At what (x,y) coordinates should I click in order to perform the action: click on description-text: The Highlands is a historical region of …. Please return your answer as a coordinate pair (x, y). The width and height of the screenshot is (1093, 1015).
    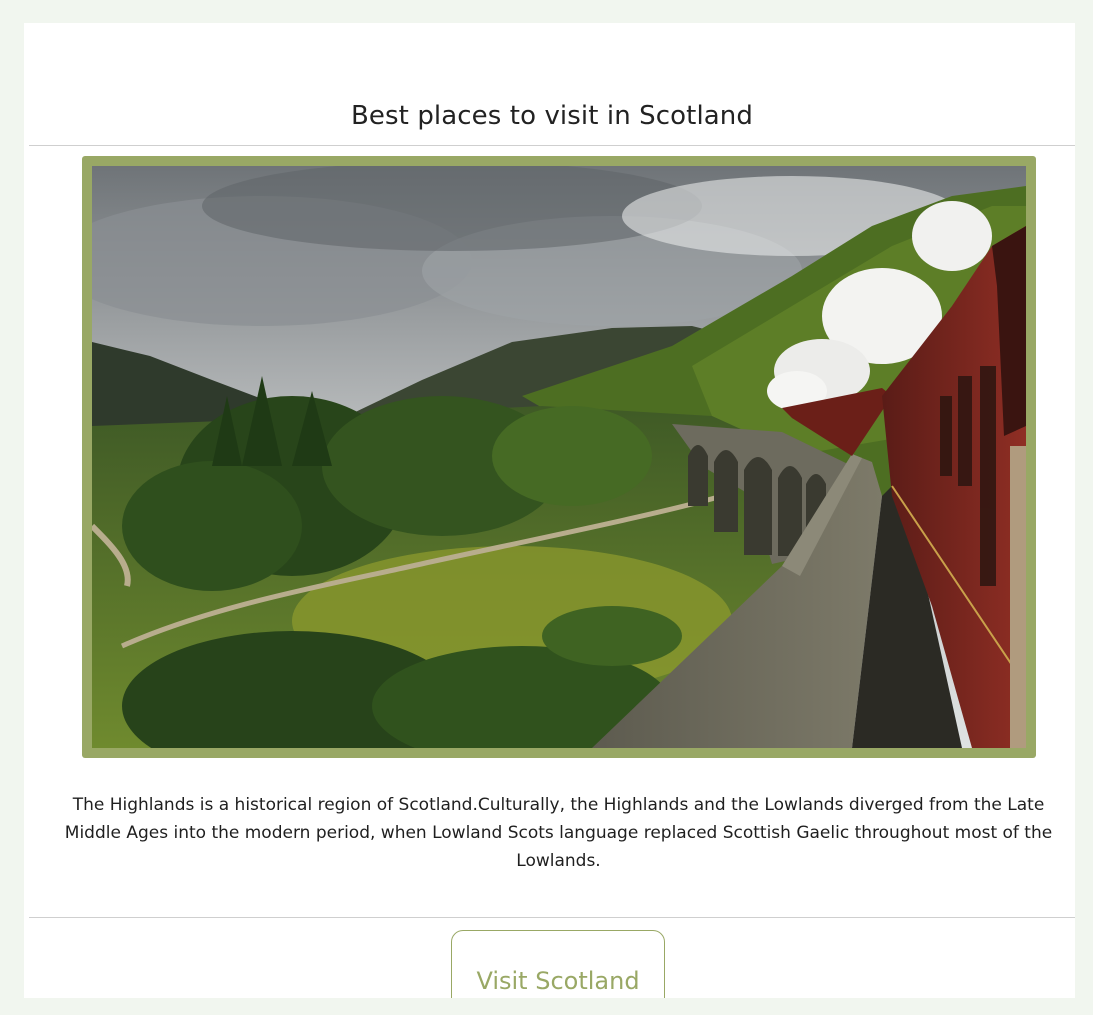
    Looking at the image, I should click on (558, 833).